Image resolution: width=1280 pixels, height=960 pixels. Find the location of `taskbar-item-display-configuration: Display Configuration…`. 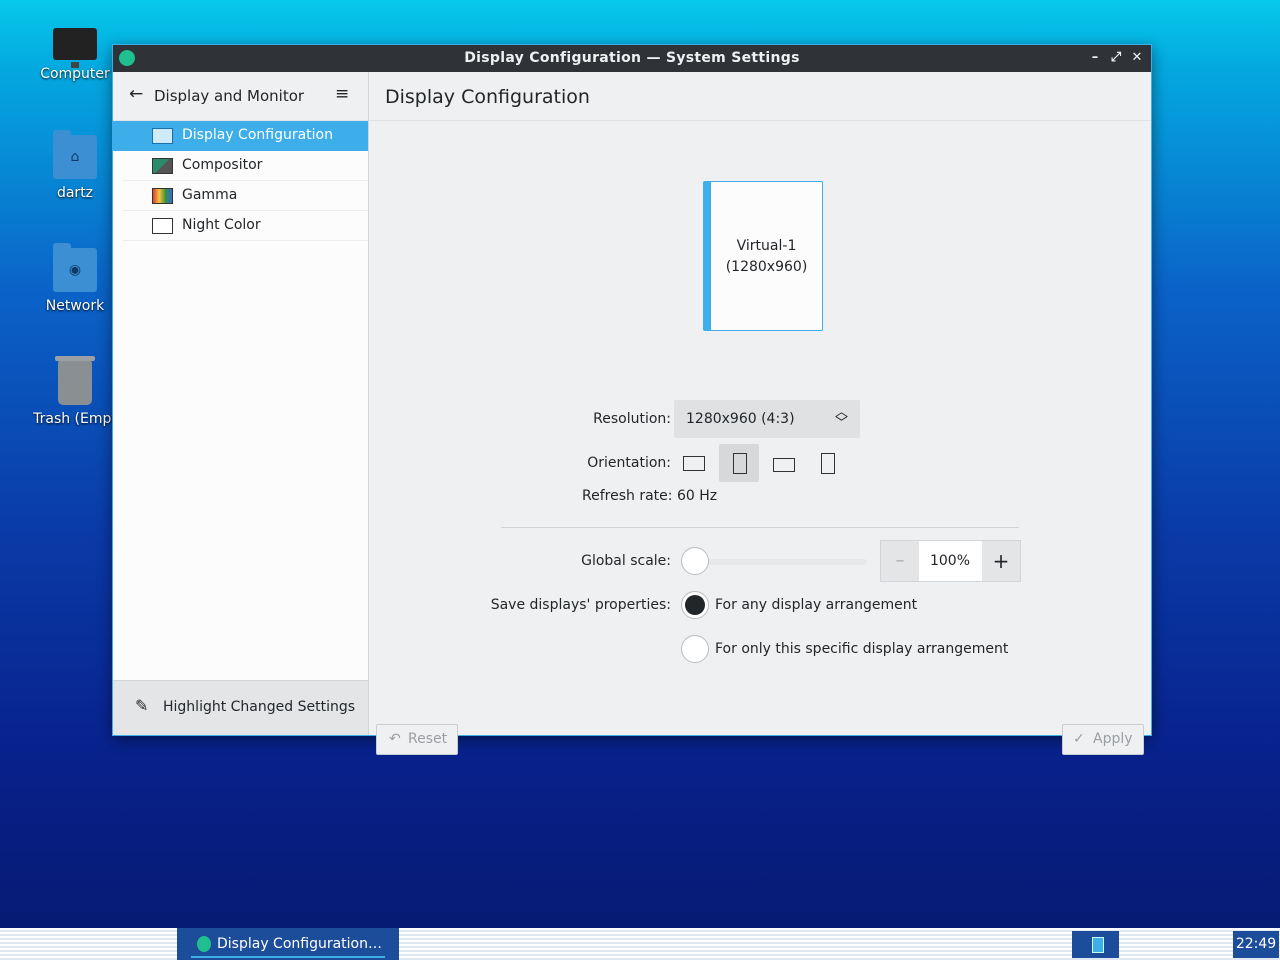

taskbar-item-display-configuration: Display Configuration… is located at coordinates (288, 944).